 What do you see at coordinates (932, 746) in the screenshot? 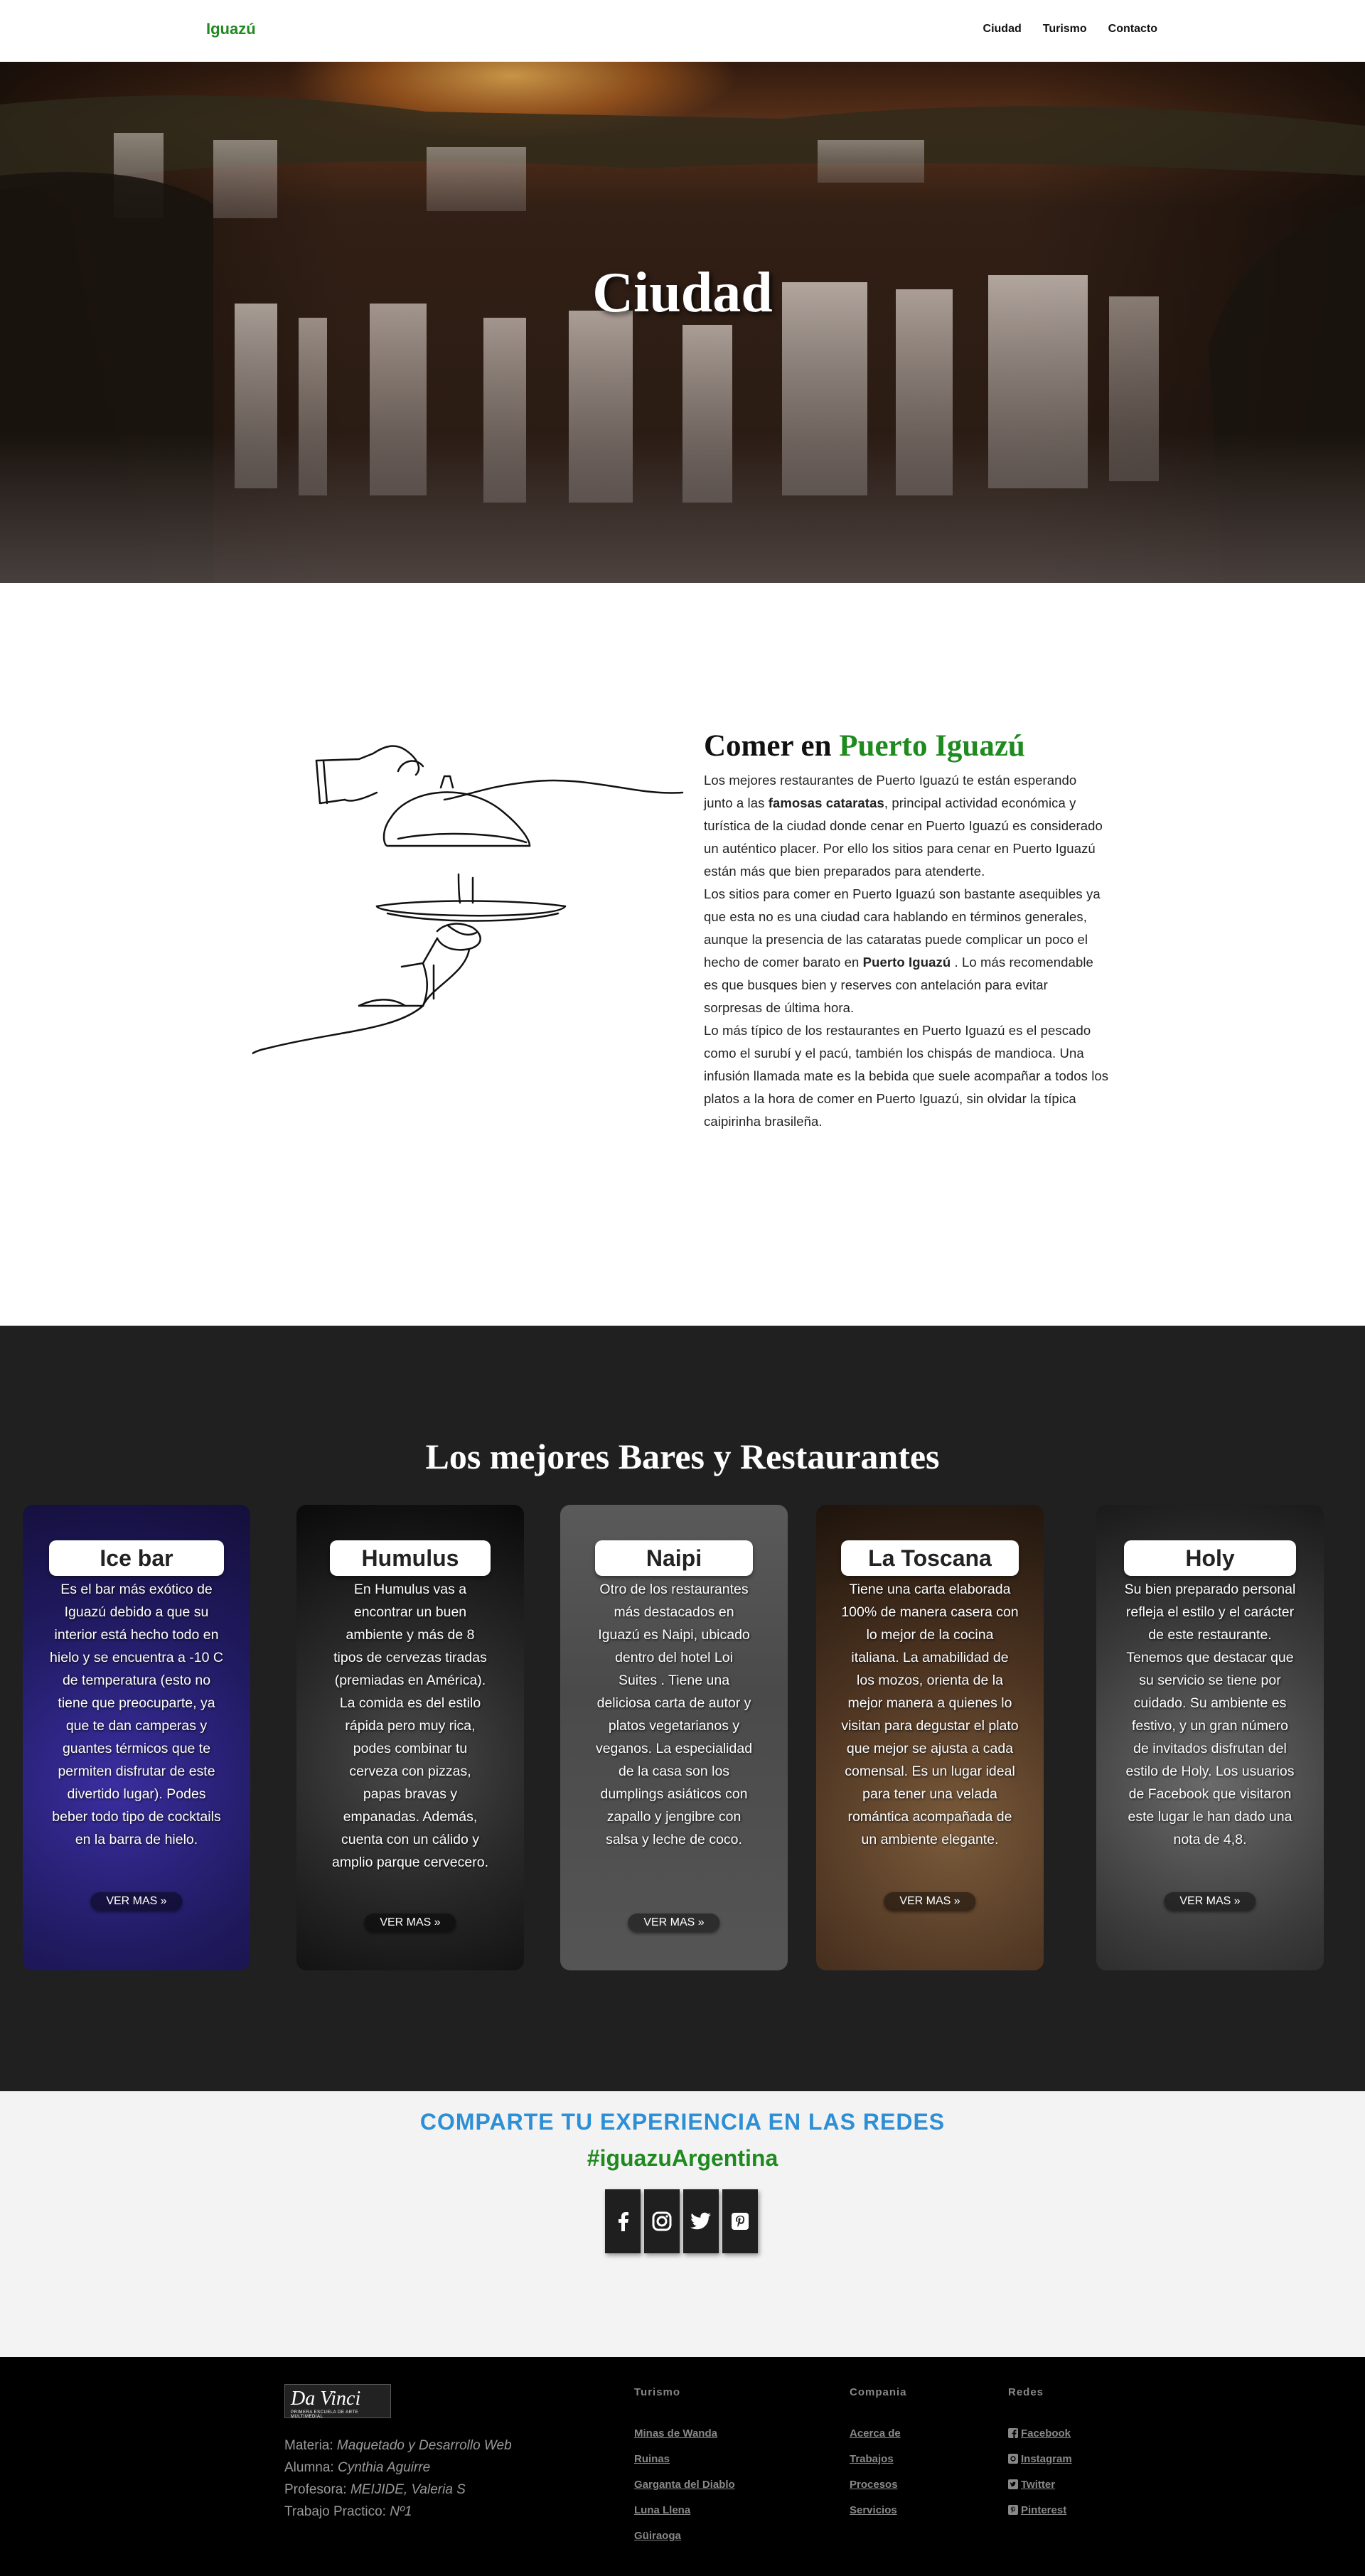
I see `about-title-highlight: Puerto Iguazú` at bounding box center [932, 746].